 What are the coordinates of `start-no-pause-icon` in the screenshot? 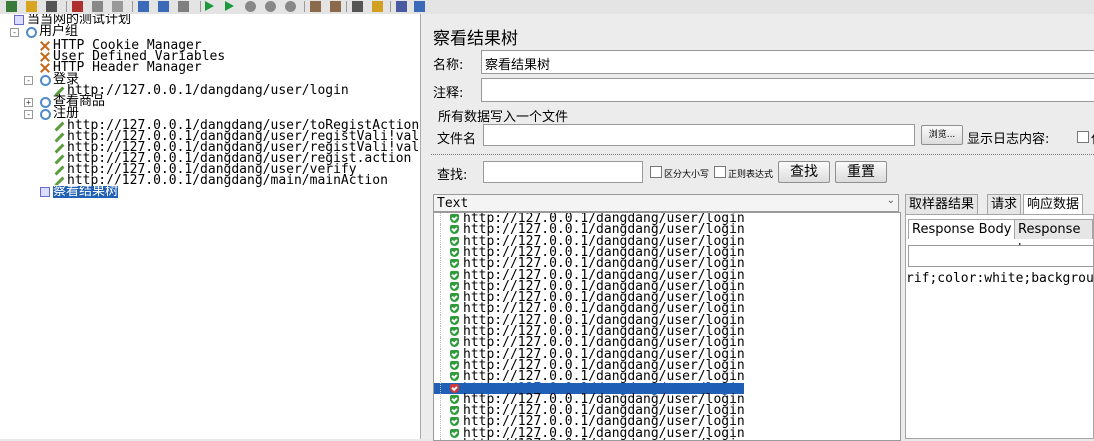 It's located at (229, 6).